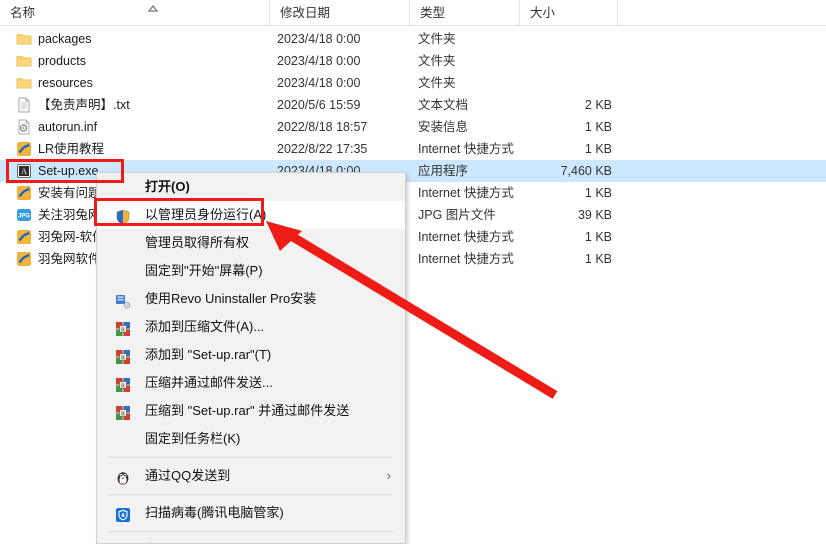 Image resolution: width=826 pixels, height=544 pixels. What do you see at coordinates (24, 105) in the screenshot?
I see `text-file-icon` at bounding box center [24, 105].